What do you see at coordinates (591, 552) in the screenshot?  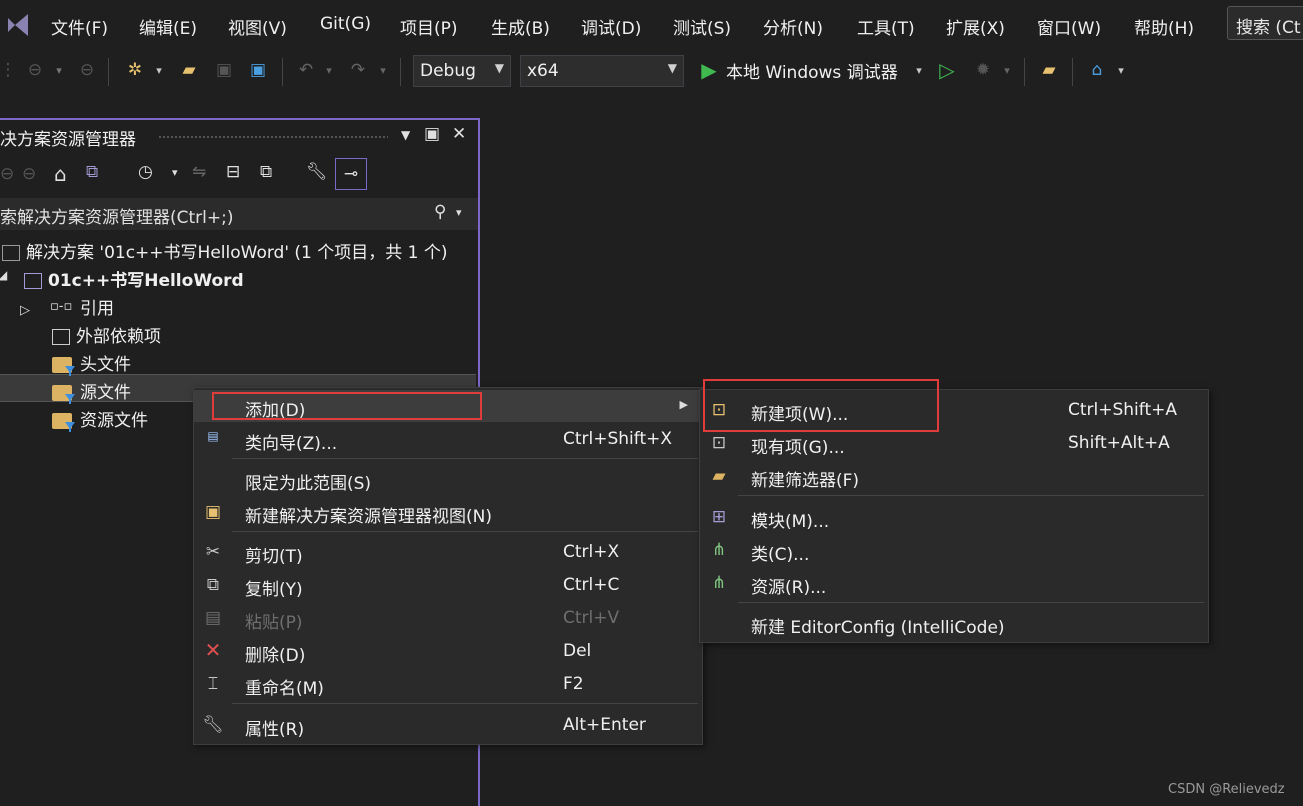 I see `menu-item-shortcut: Ctrl+X` at bounding box center [591, 552].